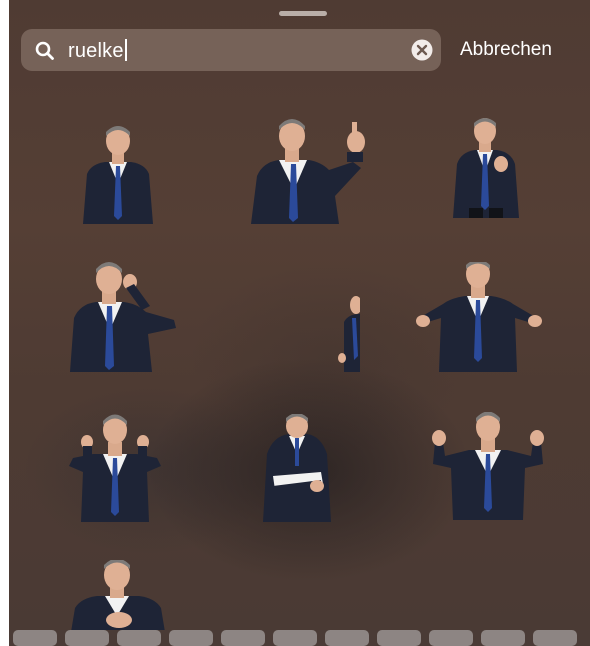 This screenshot has height=646, width=590. Describe the element at coordinates (349, 334) in the screenshot. I see `sticker-man-edge-peek` at that location.